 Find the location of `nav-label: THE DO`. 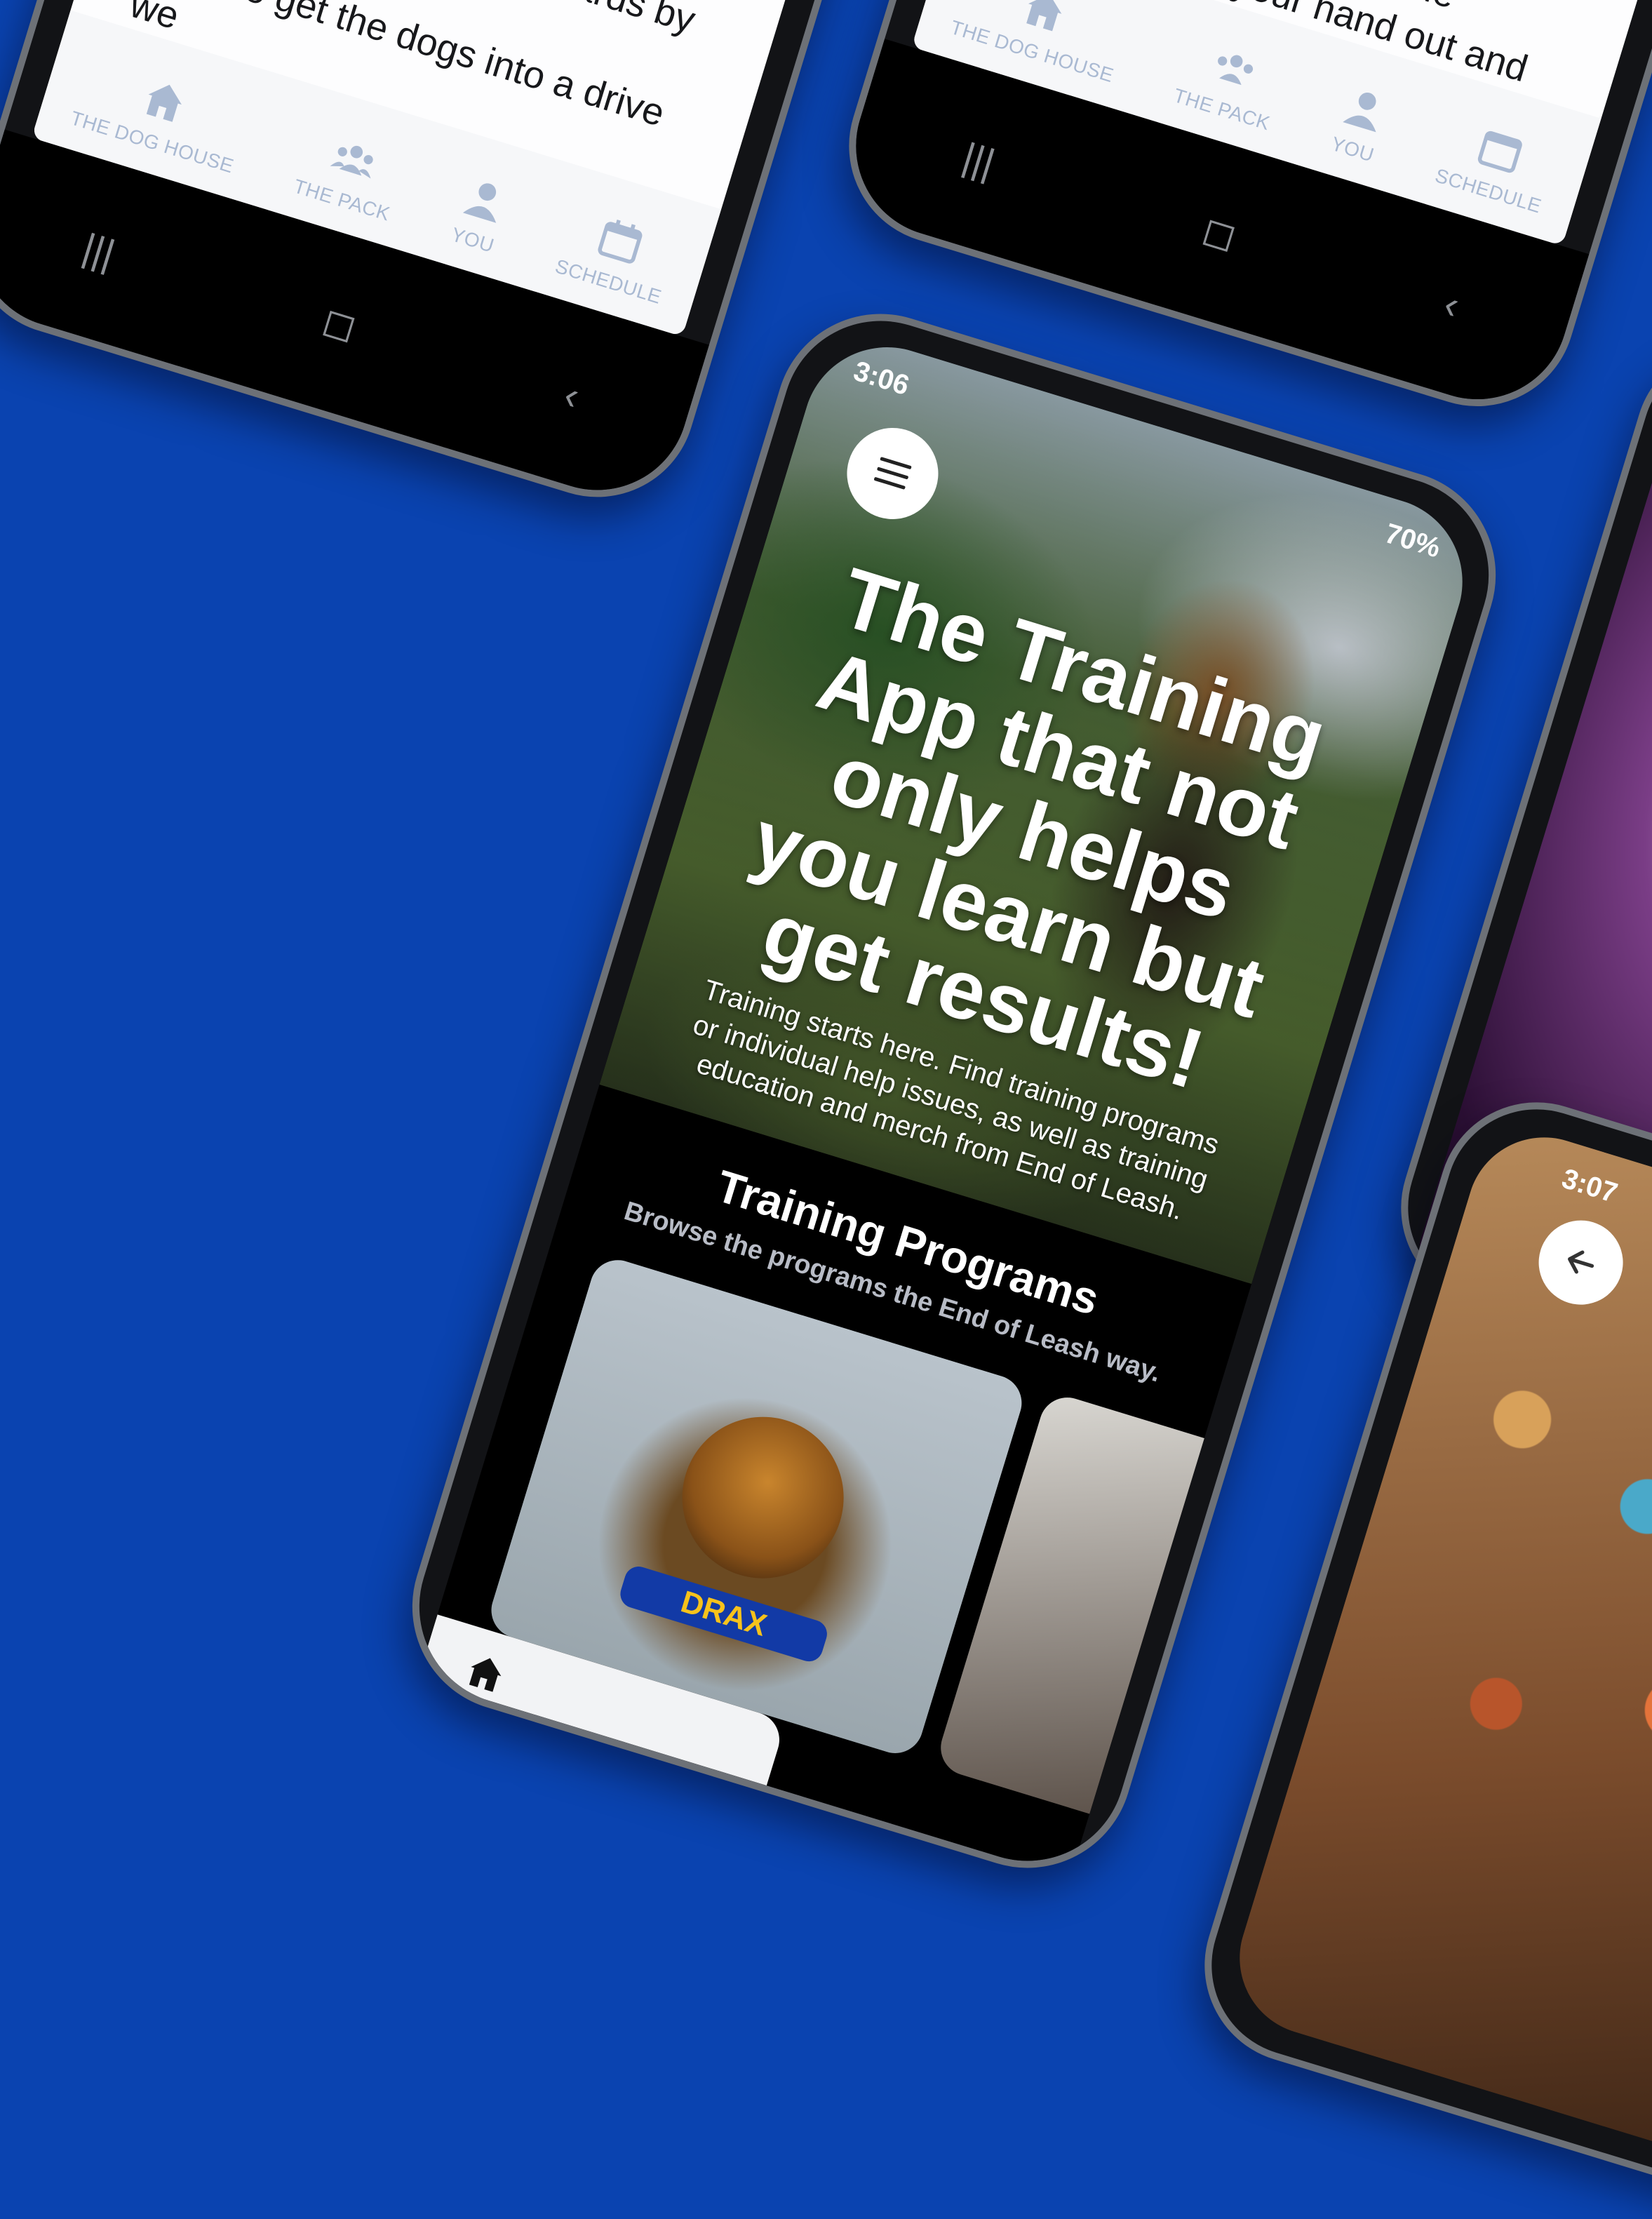

nav-label: THE DO is located at coordinates (477, 1709).